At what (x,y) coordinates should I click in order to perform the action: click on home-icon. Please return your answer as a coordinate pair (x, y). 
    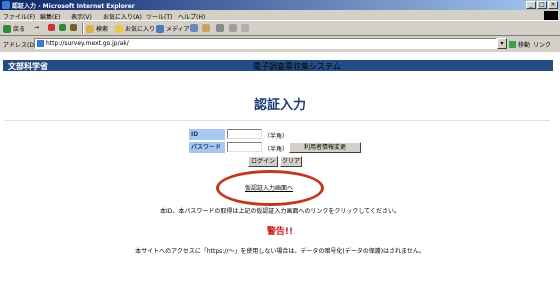
    Looking at the image, I should click on (73, 27).